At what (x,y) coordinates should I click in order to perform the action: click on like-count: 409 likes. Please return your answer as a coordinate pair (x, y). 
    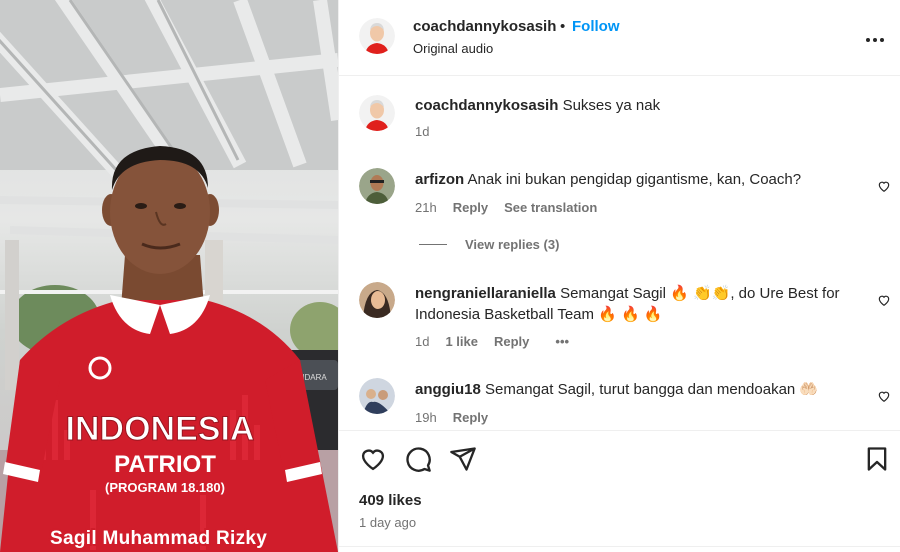
    Looking at the image, I should click on (390, 500).